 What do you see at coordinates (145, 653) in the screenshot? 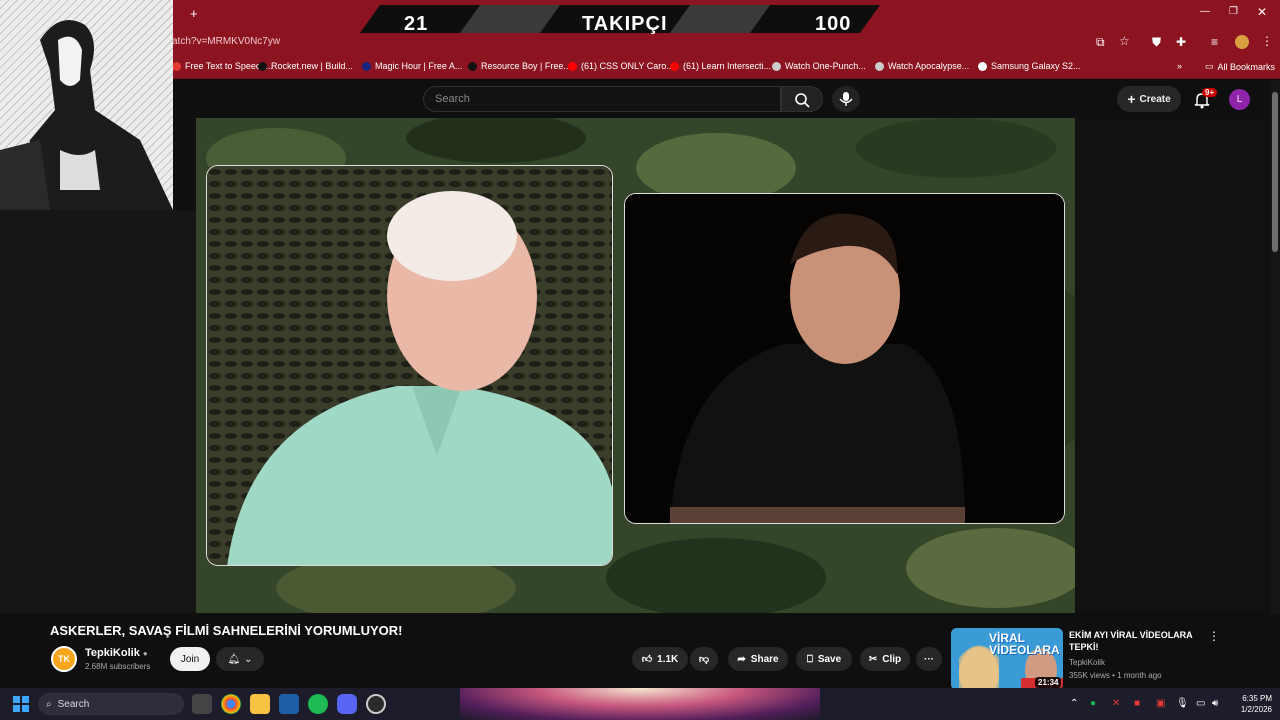
I see `verified-badge-icon: ●` at bounding box center [145, 653].